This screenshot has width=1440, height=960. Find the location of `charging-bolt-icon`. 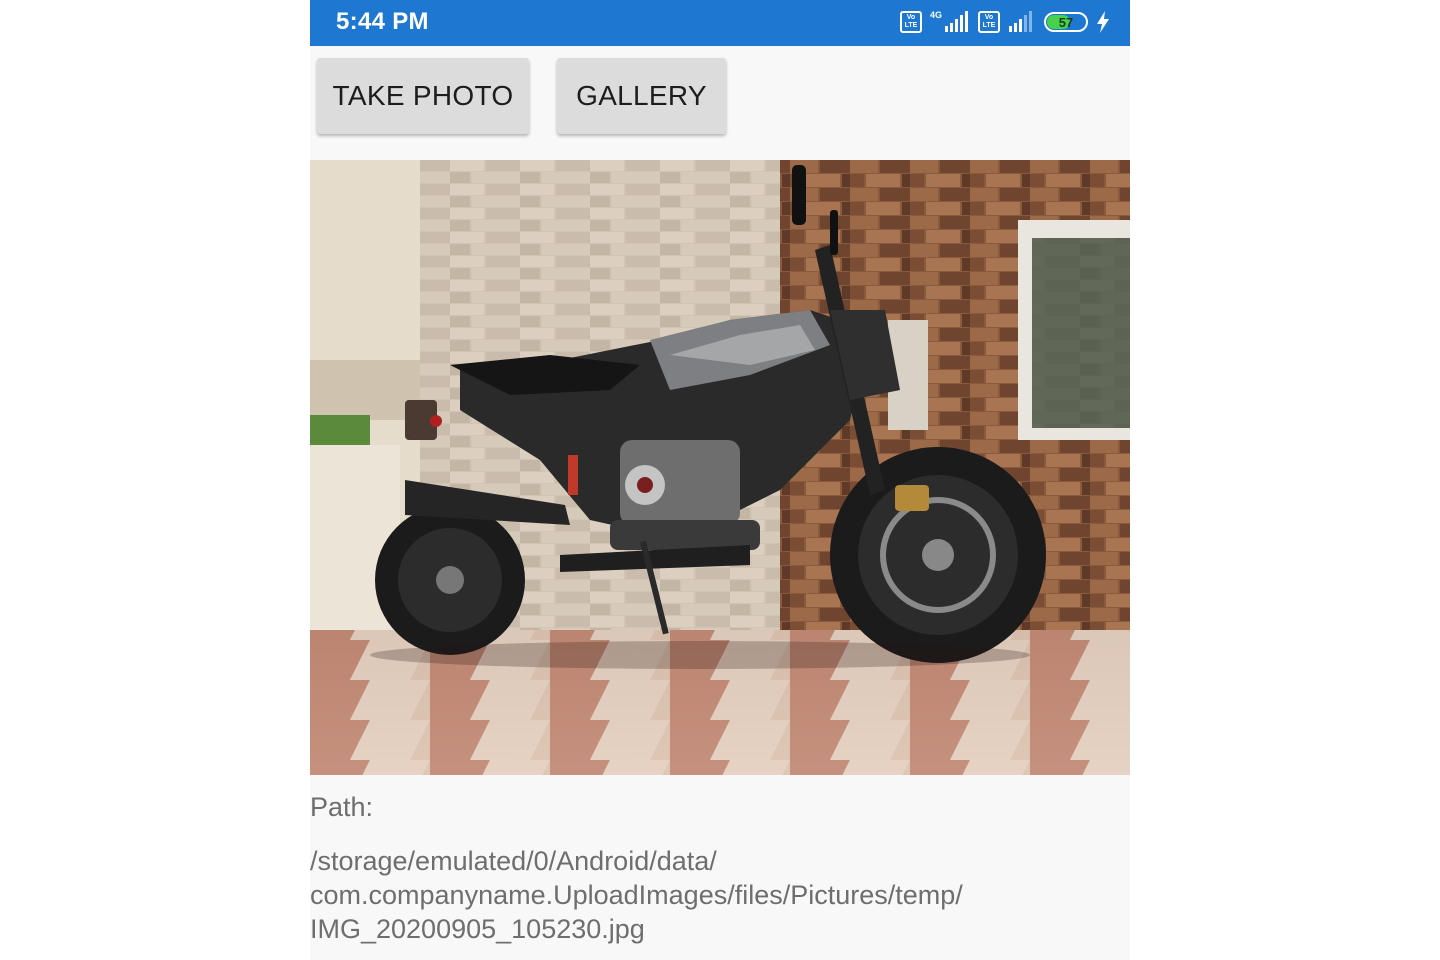

charging-bolt-icon is located at coordinates (1103, 22).